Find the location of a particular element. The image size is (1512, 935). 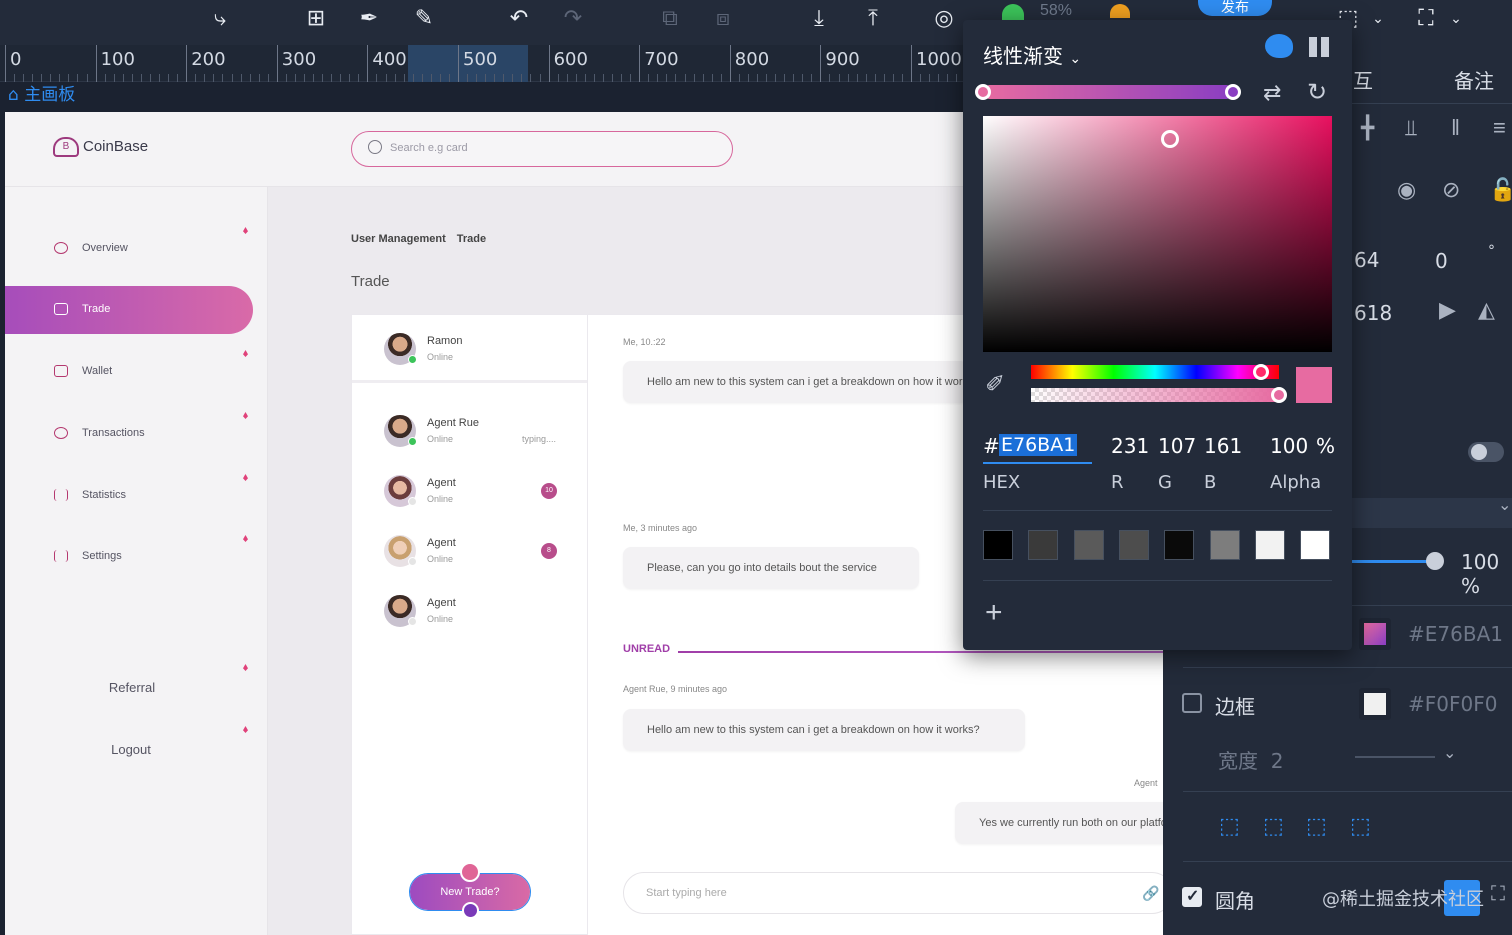

nav-item-transactions: Transactions is located at coordinates (129, 434).